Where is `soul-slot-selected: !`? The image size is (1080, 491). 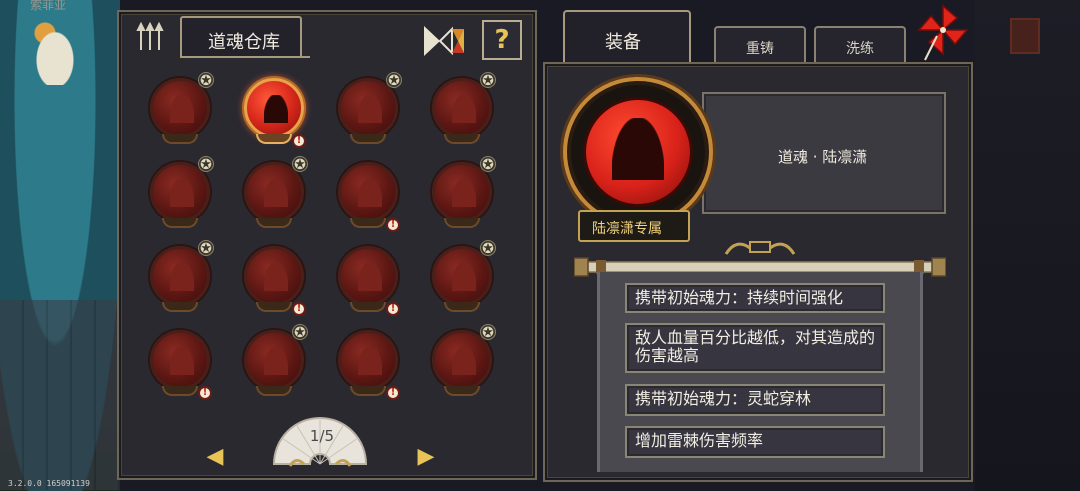 soul-slot-selected: ! is located at coordinates (274, 110).